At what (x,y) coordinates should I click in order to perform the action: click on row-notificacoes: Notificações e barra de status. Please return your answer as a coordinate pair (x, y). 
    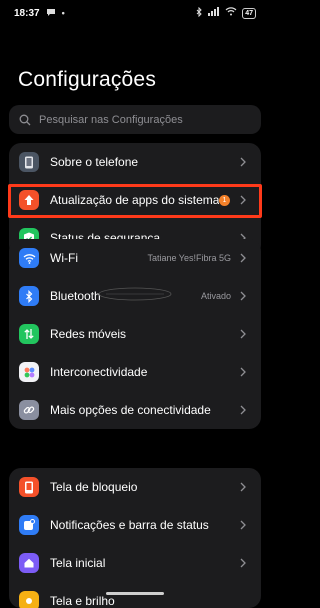
    Looking at the image, I should click on (135, 525).